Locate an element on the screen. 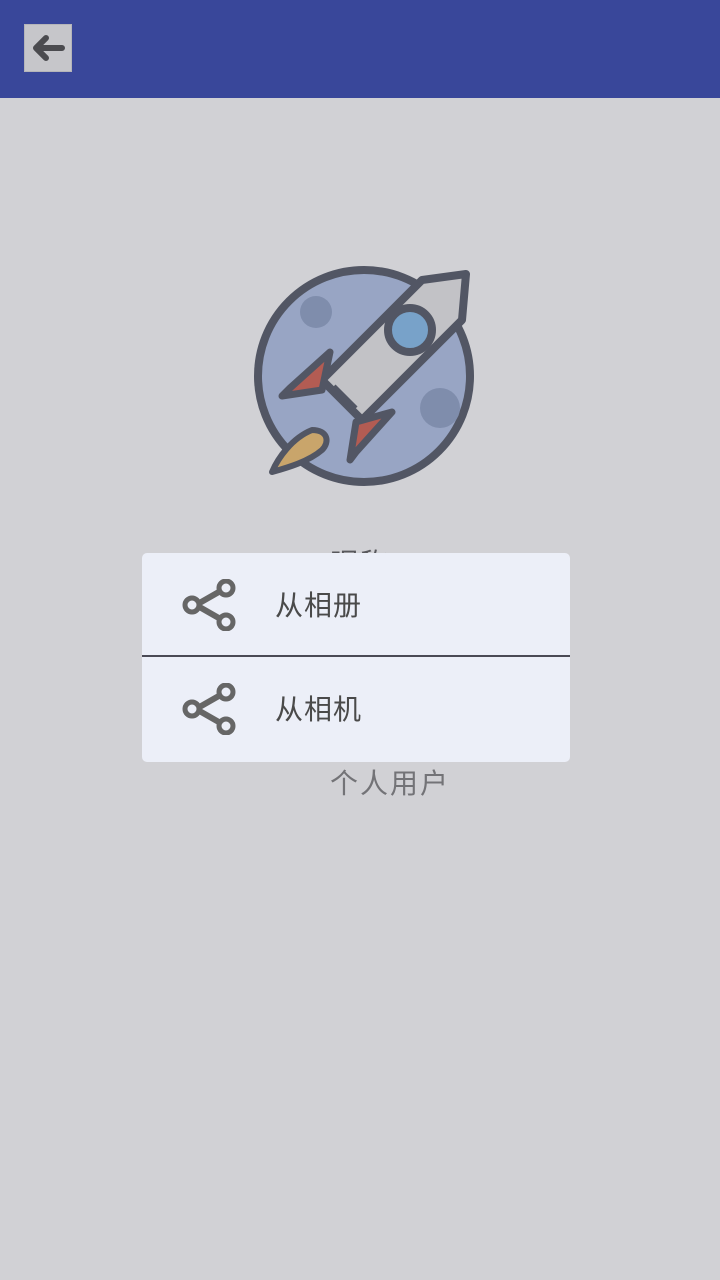  option-from-album: 从相册 is located at coordinates (356, 604).